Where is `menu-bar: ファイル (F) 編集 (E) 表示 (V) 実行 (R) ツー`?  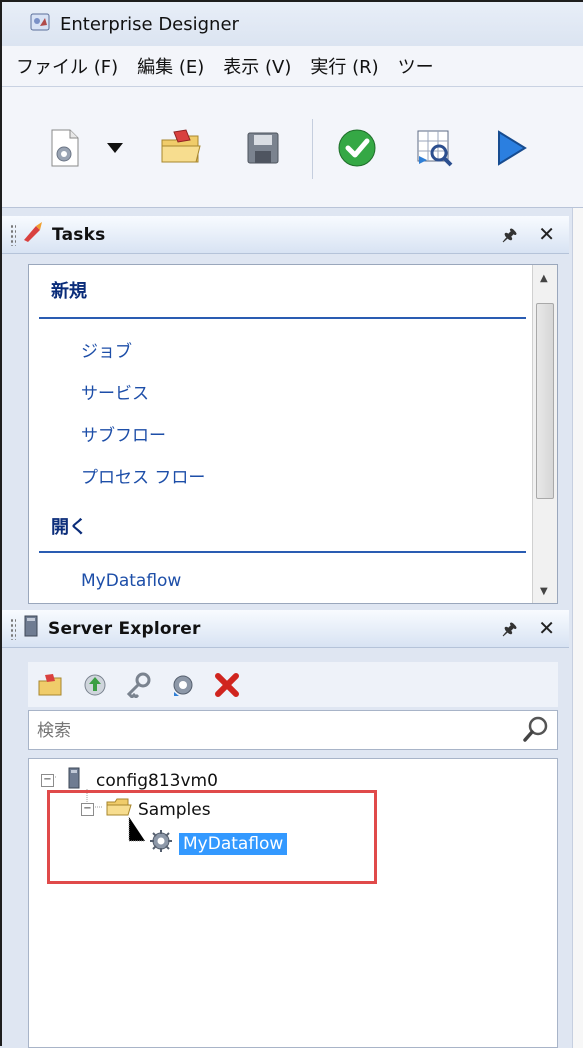 menu-bar: ファイル (F) 編集 (E) 表示 (V) 実行 (R) ツー is located at coordinates (292, 66).